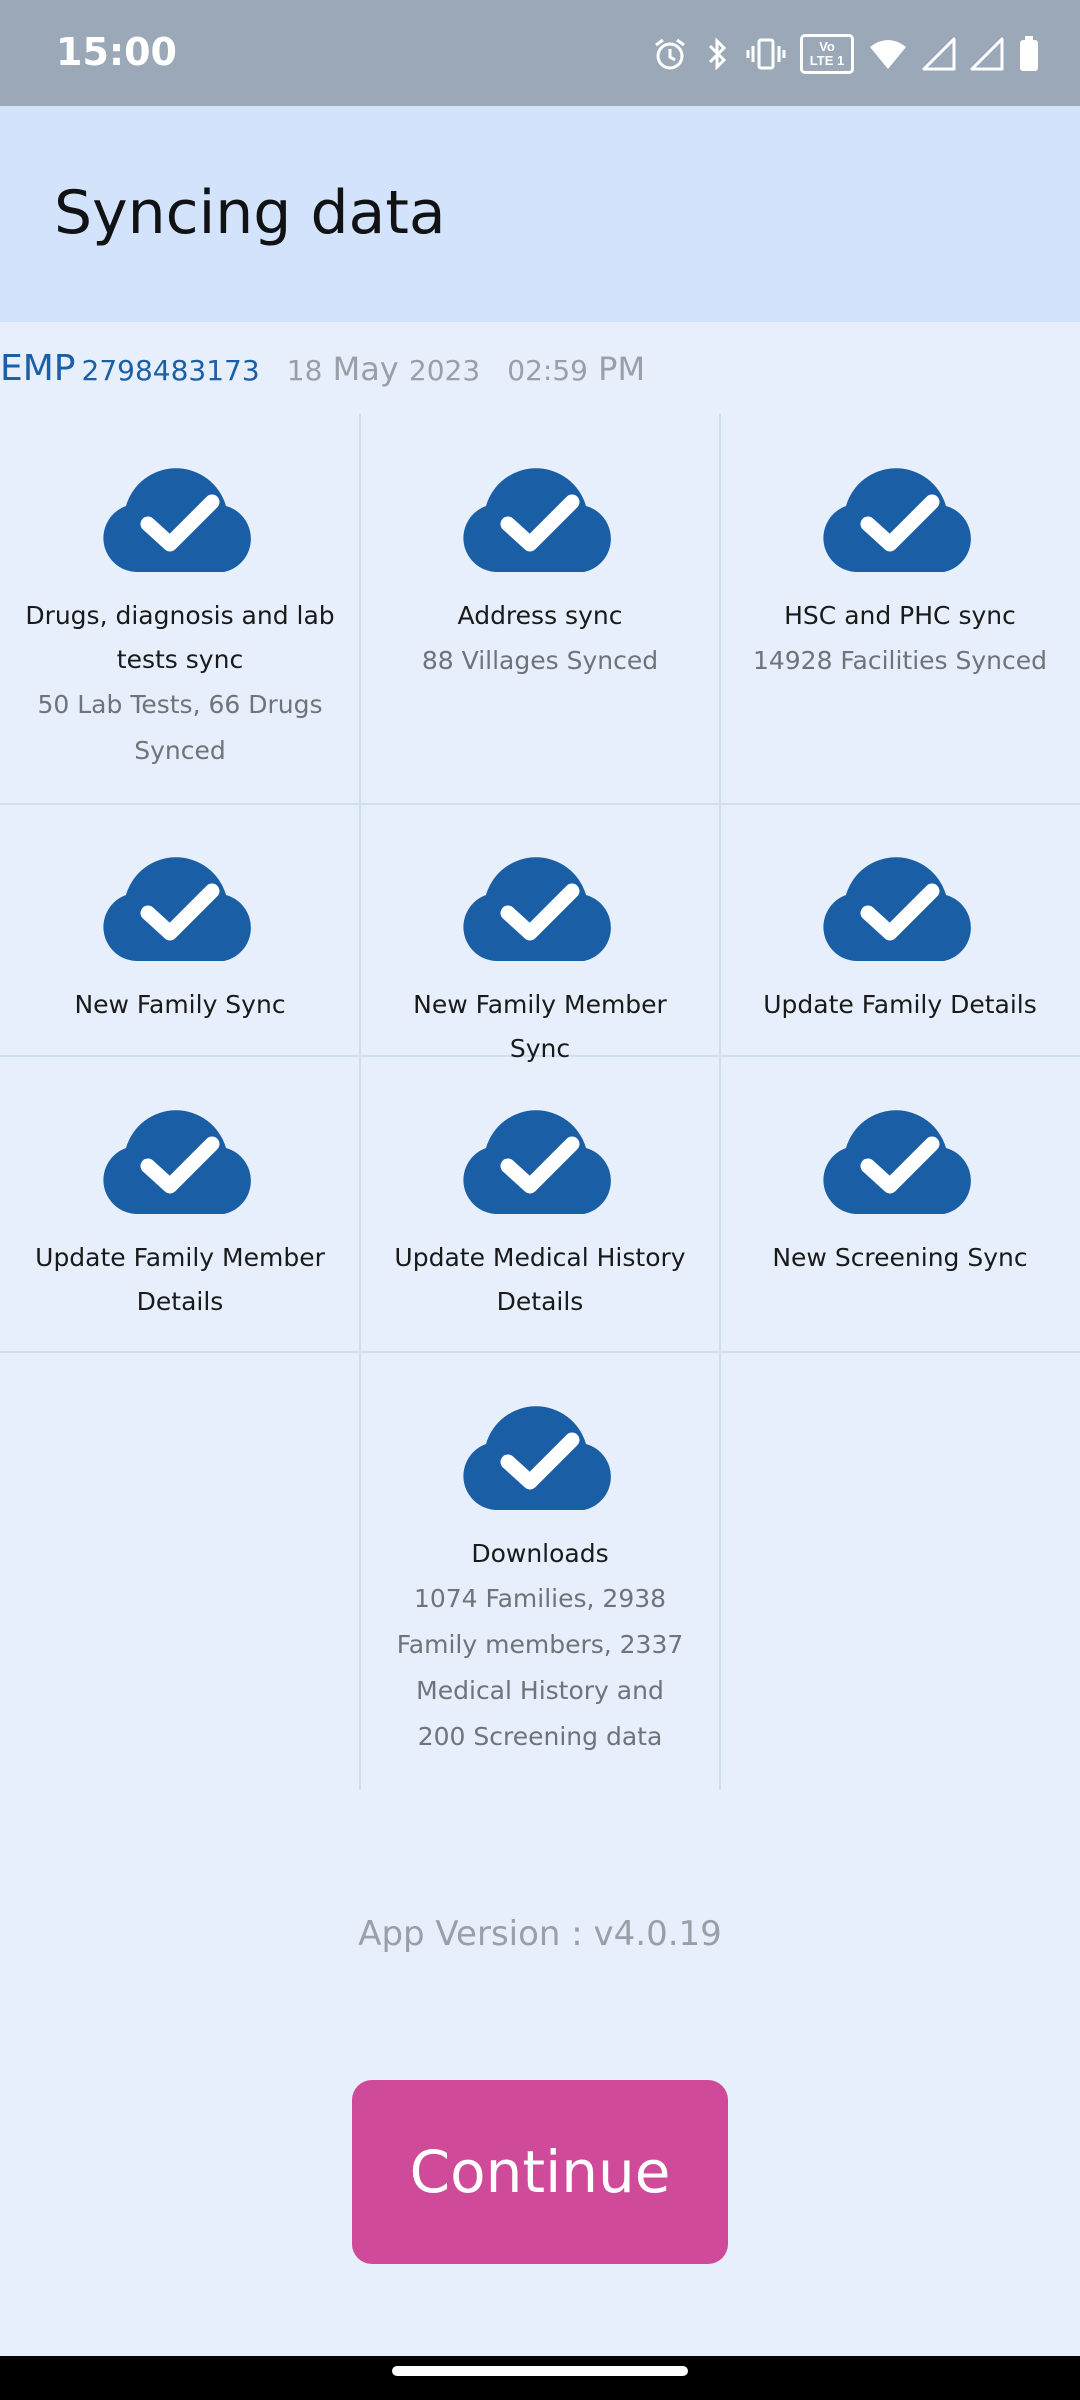 The height and width of the screenshot is (2400, 1080). I want to click on emp-label: EMP, so click(38, 368).